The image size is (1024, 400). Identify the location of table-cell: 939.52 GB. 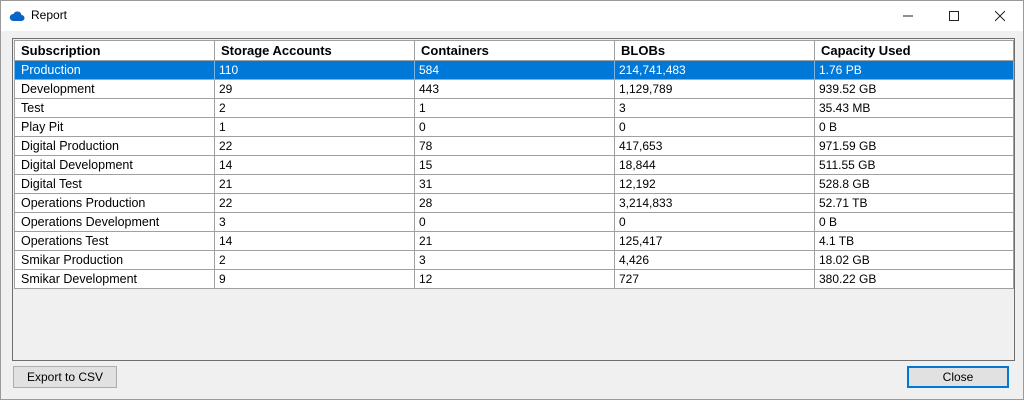
(914, 89).